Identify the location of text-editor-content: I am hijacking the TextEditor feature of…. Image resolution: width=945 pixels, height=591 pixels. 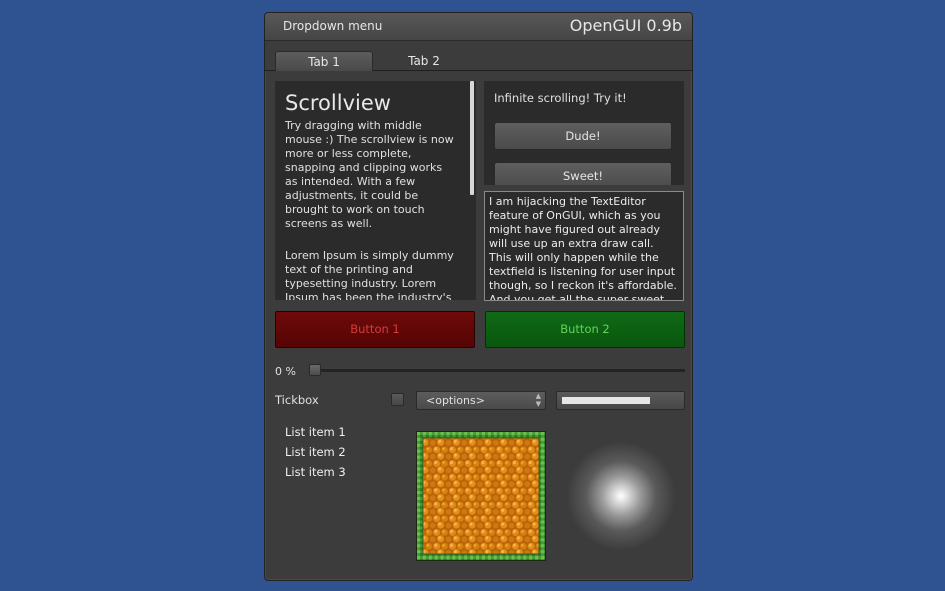
(583, 248).